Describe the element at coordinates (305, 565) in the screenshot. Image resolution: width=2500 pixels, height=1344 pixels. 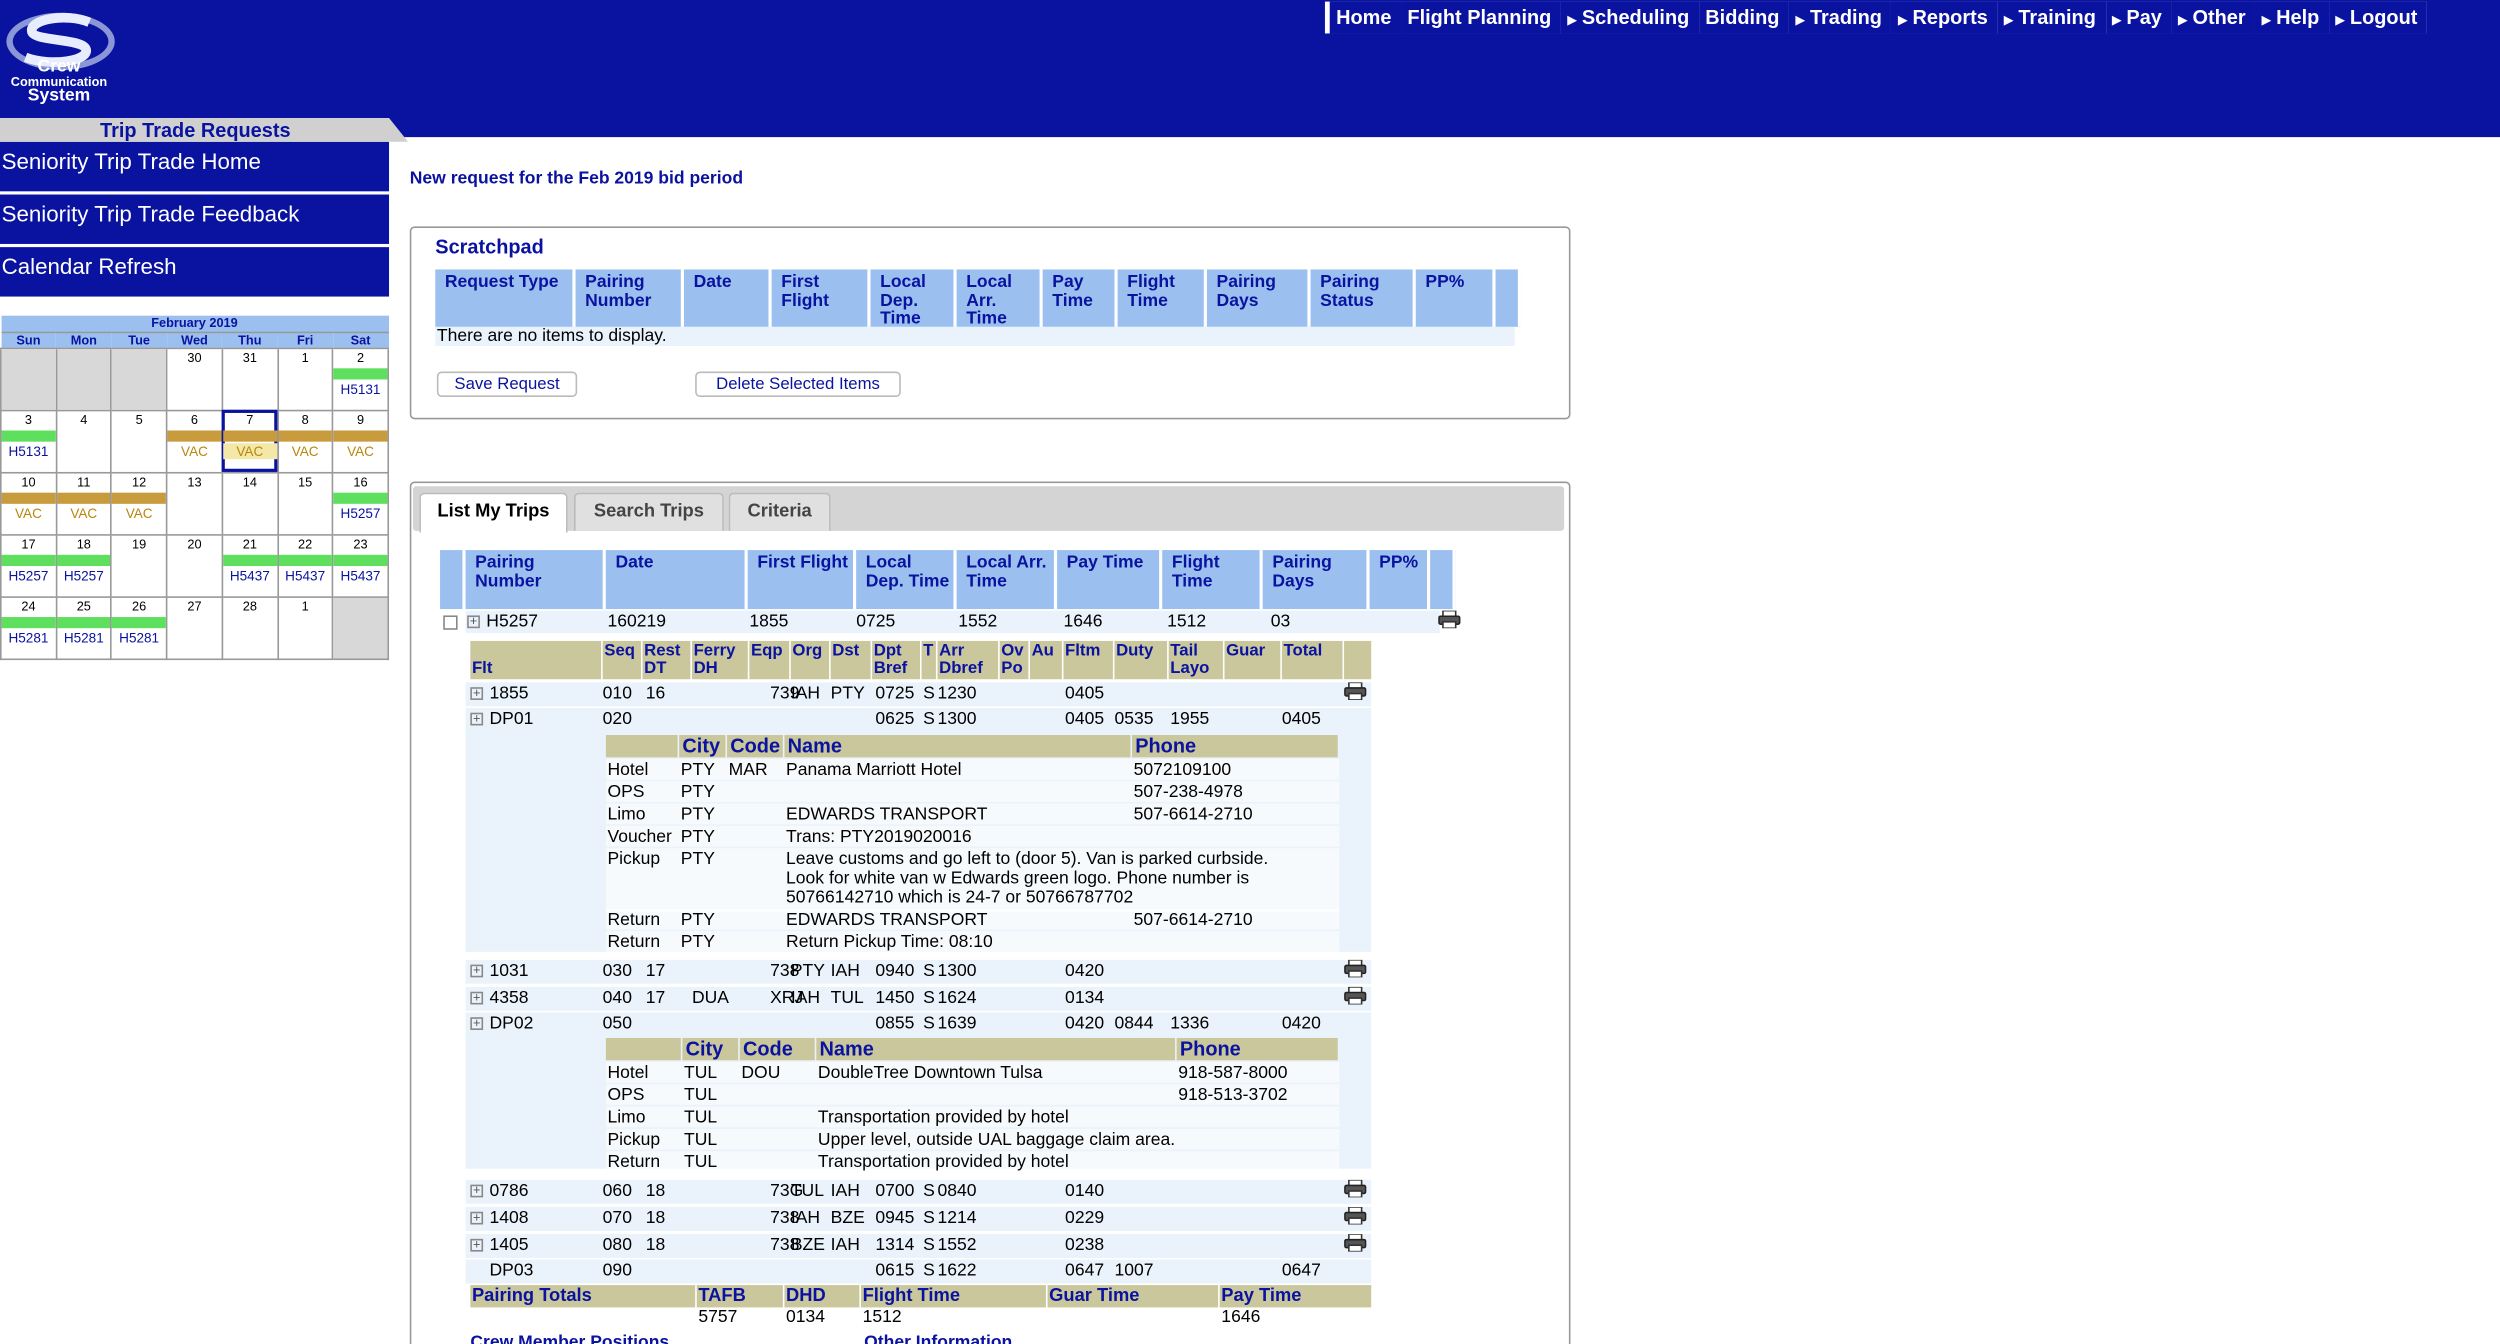
I see `calendar-day: 22 H5437` at that location.